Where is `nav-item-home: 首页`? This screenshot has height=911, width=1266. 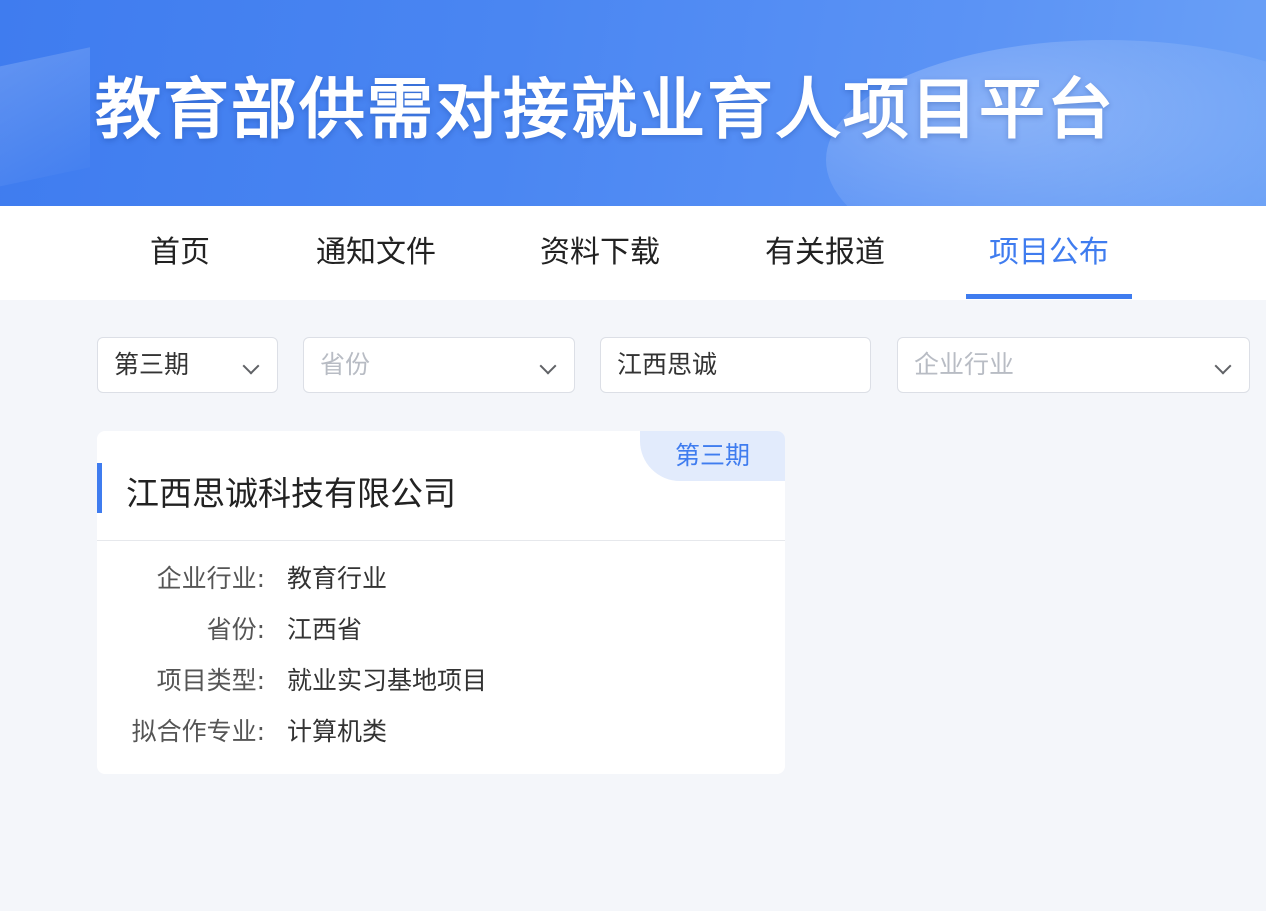
nav-item-home: 首页 is located at coordinates (180, 253).